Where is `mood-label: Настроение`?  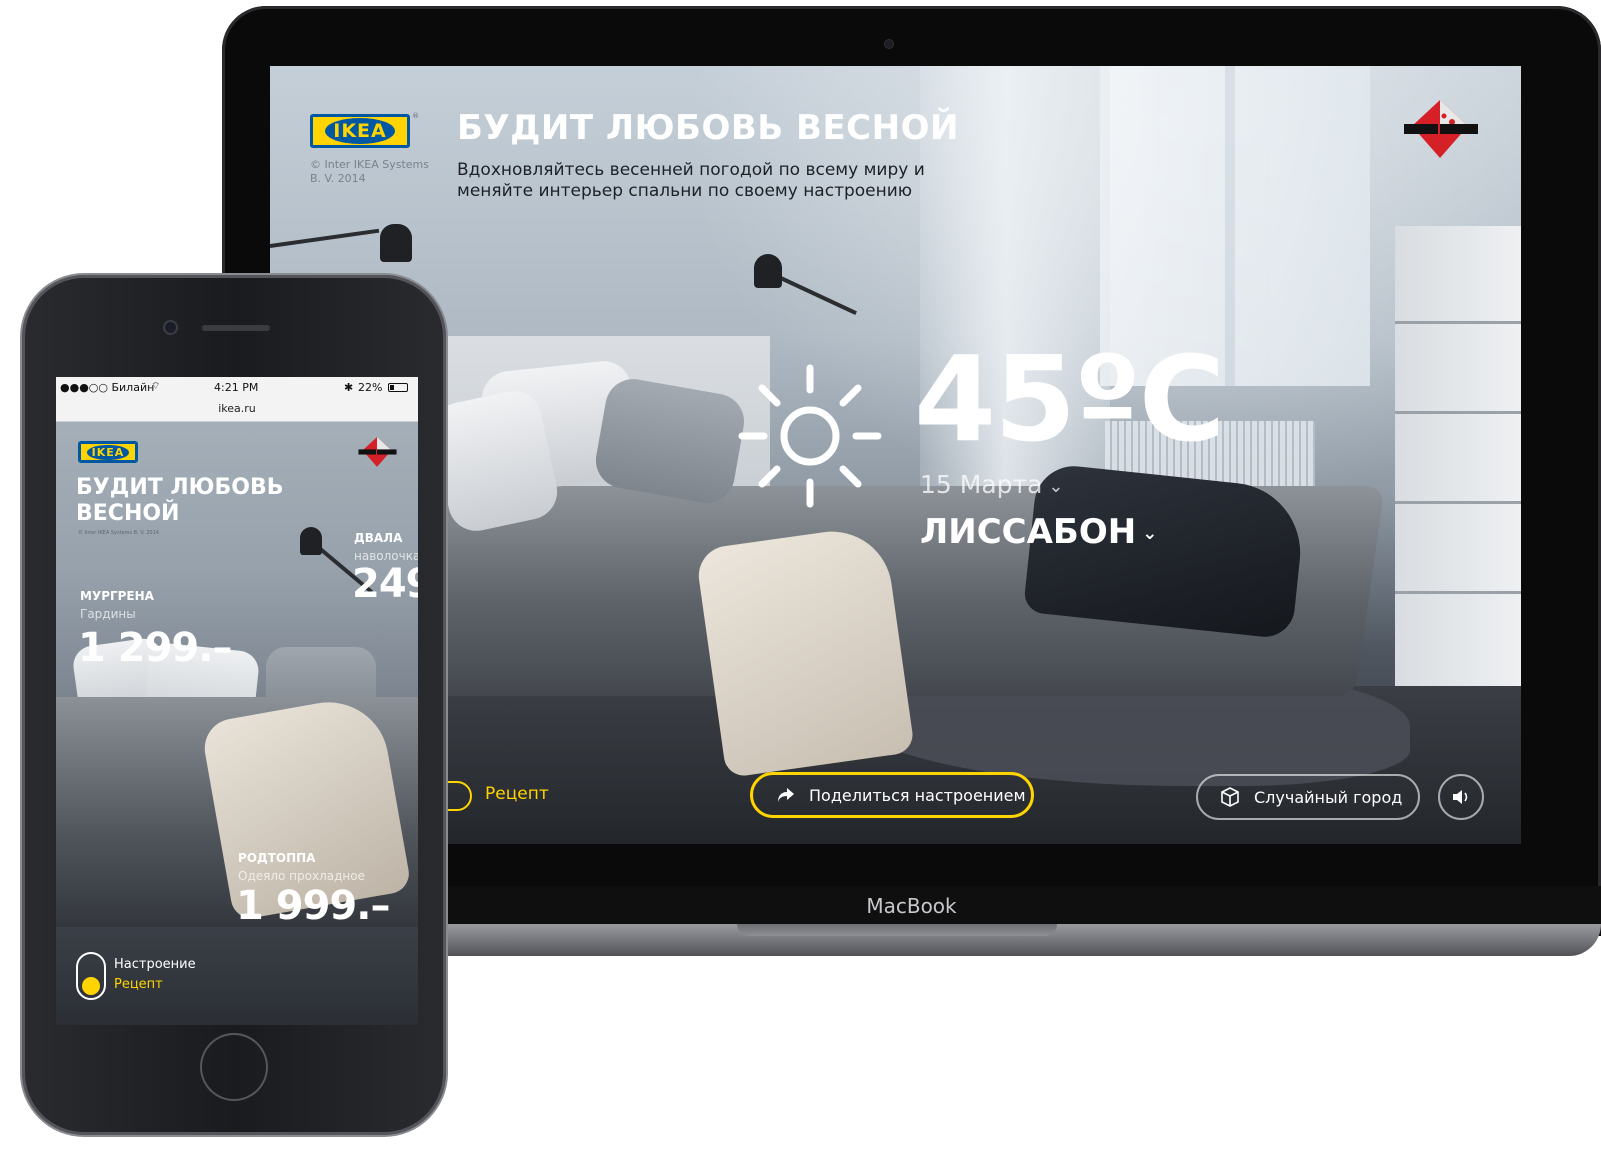
mood-label: Настроение is located at coordinates (155, 964).